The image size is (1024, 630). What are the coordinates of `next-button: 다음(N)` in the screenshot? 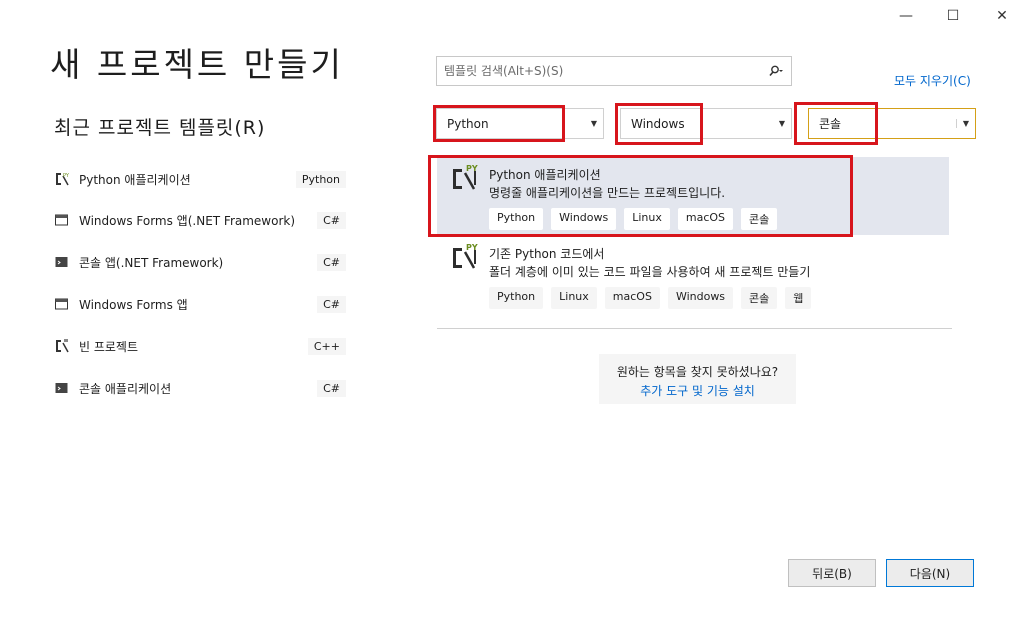 It's located at (930, 573).